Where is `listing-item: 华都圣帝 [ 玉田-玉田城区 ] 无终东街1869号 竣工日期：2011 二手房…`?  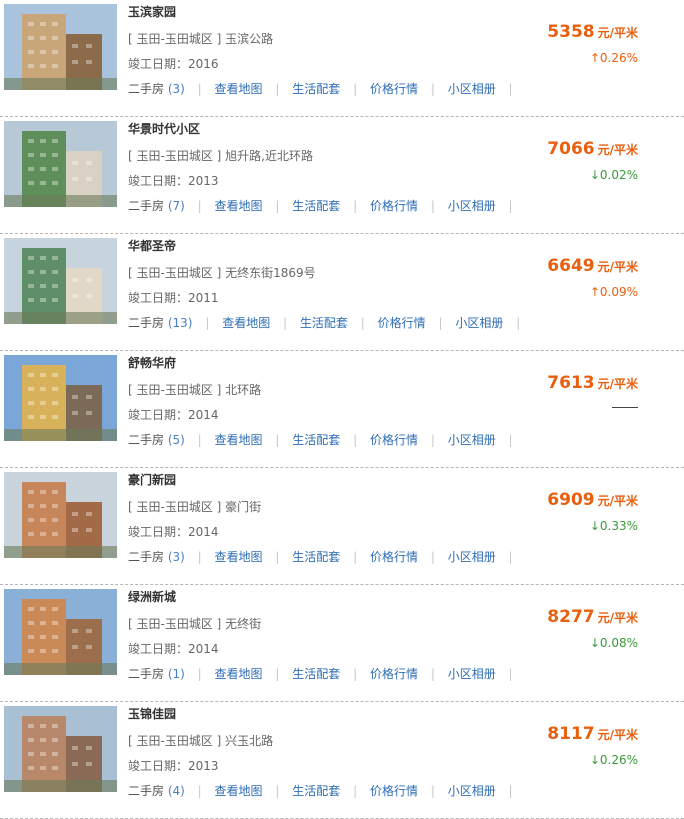
listing-item: 华都圣帝 [ 玉田-玉田城区 ] 无终东街1869号 竣工日期：2011 二手房… is located at coordinates (342, 292).